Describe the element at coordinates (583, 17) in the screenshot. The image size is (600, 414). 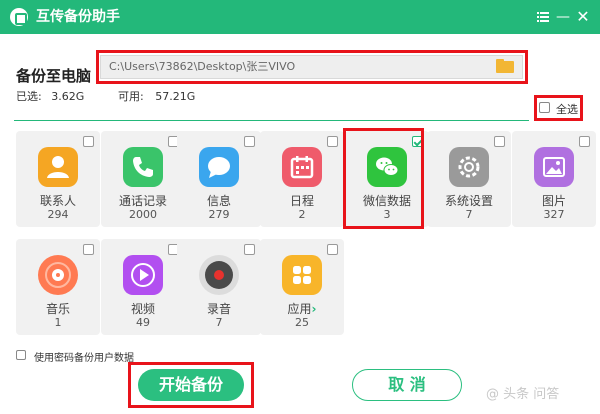
I see `close-button: ✕` at that location.